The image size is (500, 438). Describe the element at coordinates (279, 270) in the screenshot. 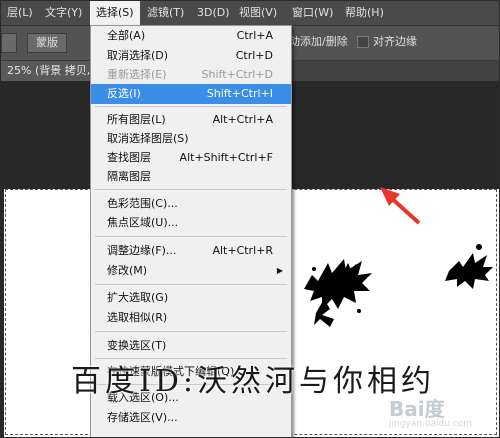

I see `submenu-arrow-icon: ▶` at that location.